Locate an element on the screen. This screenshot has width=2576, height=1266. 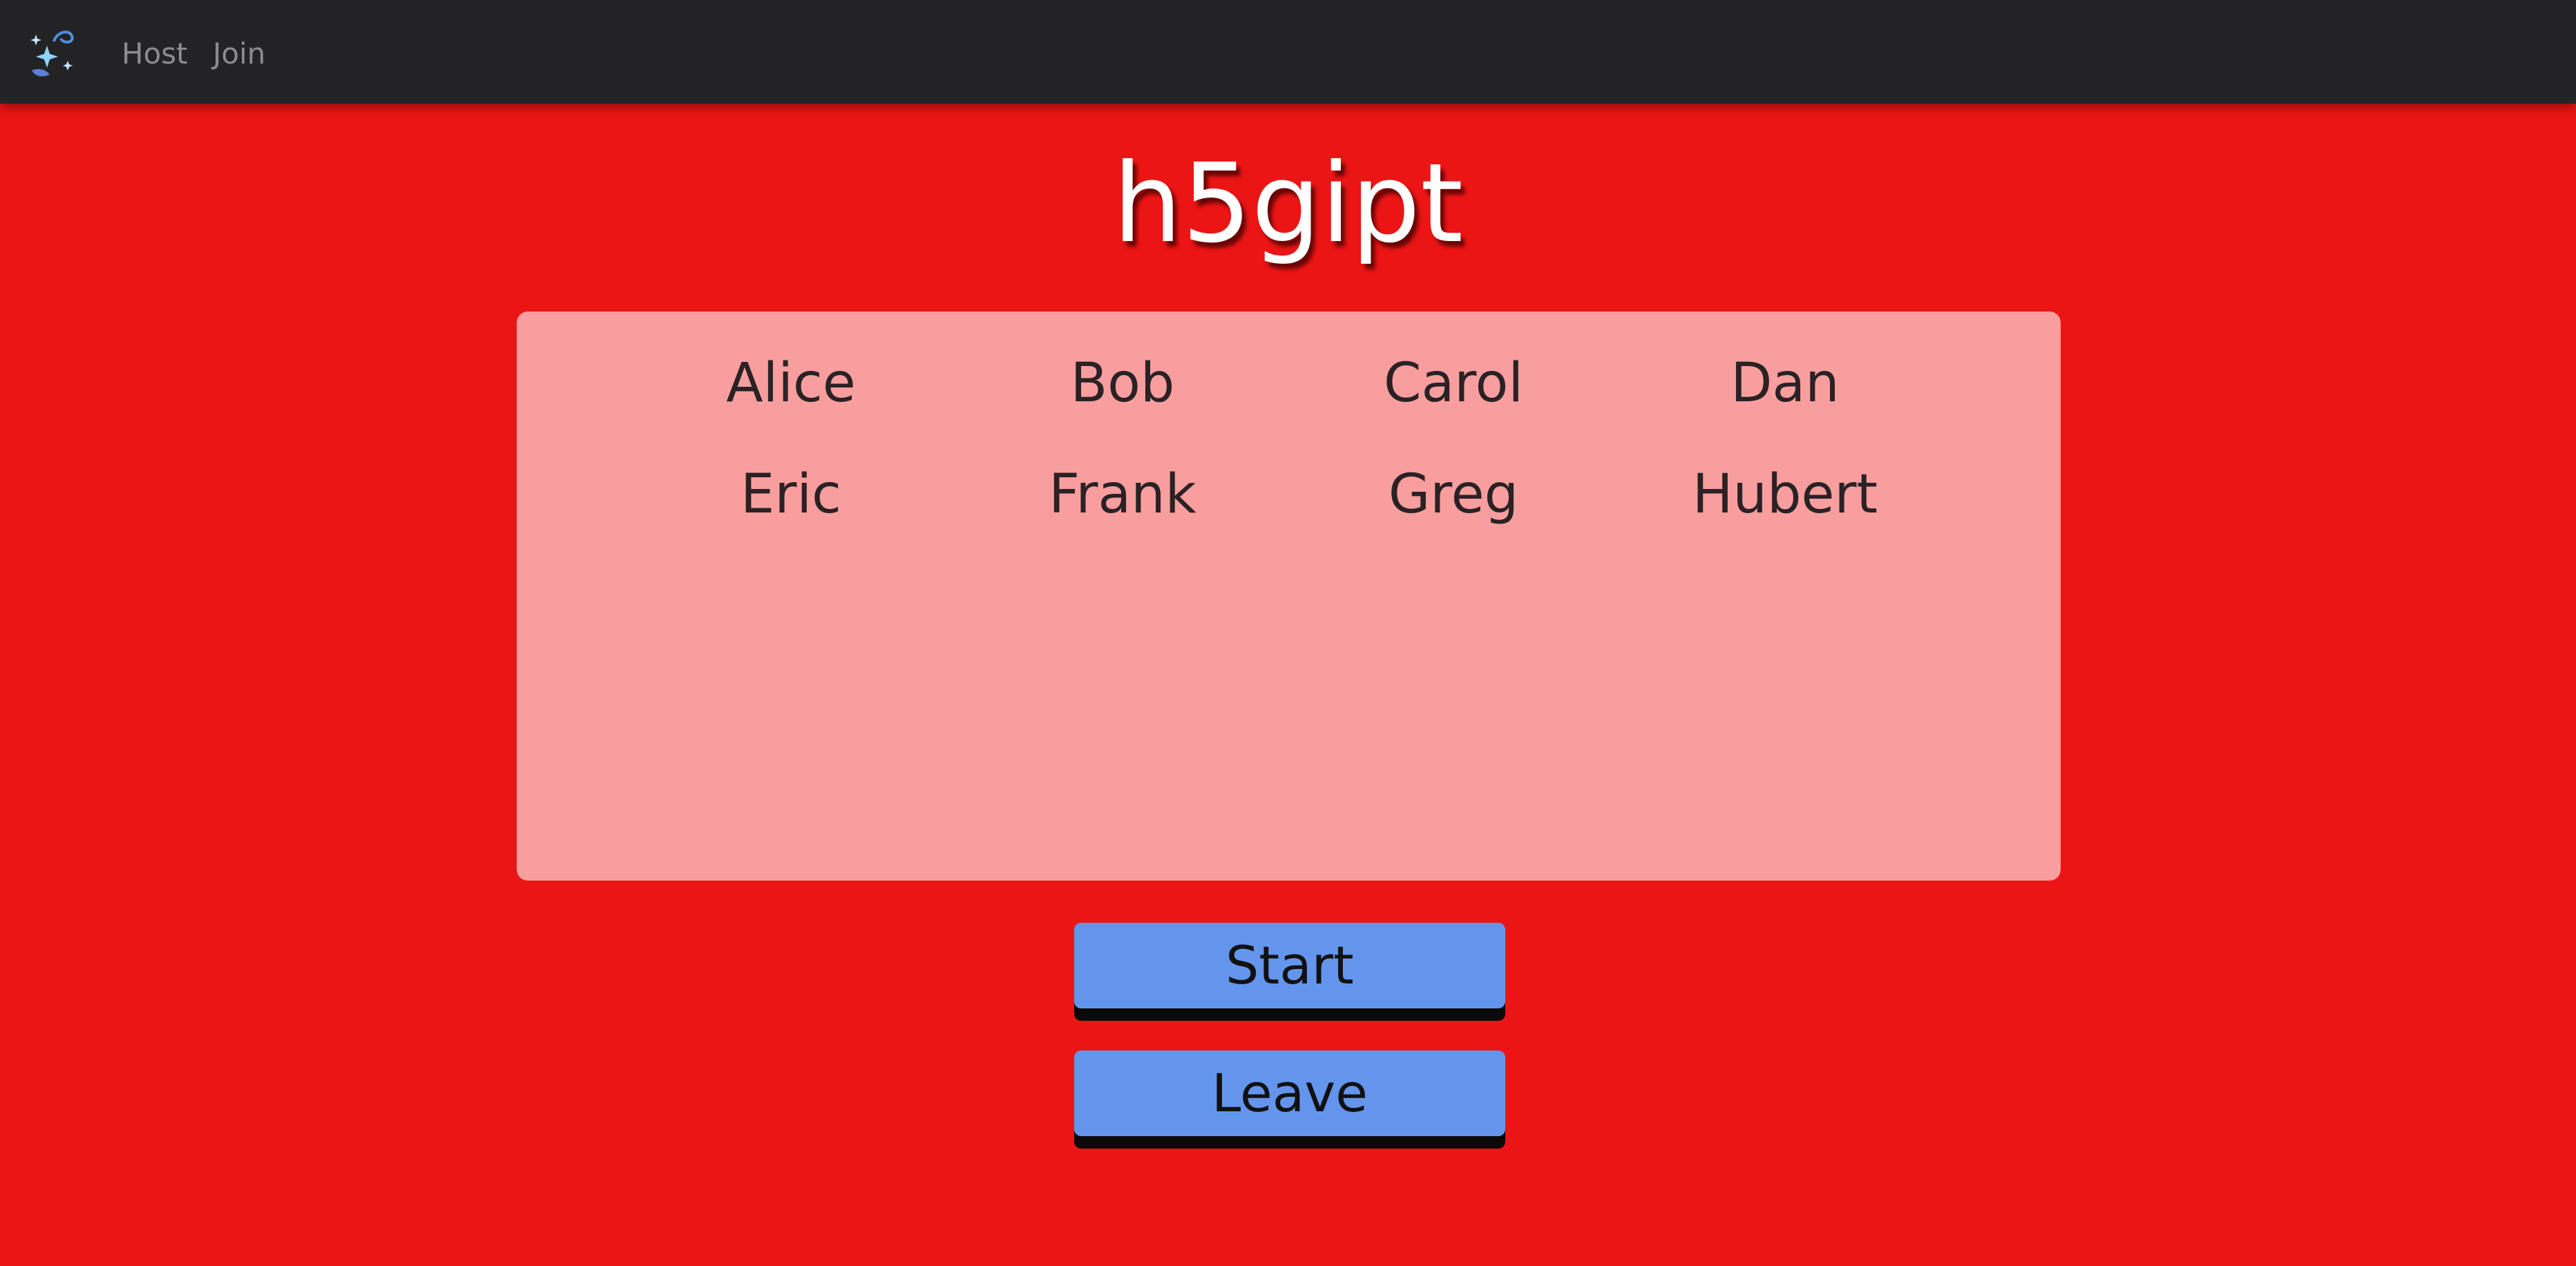
sparkles-logo-icon is located at coordinates (54, 53).